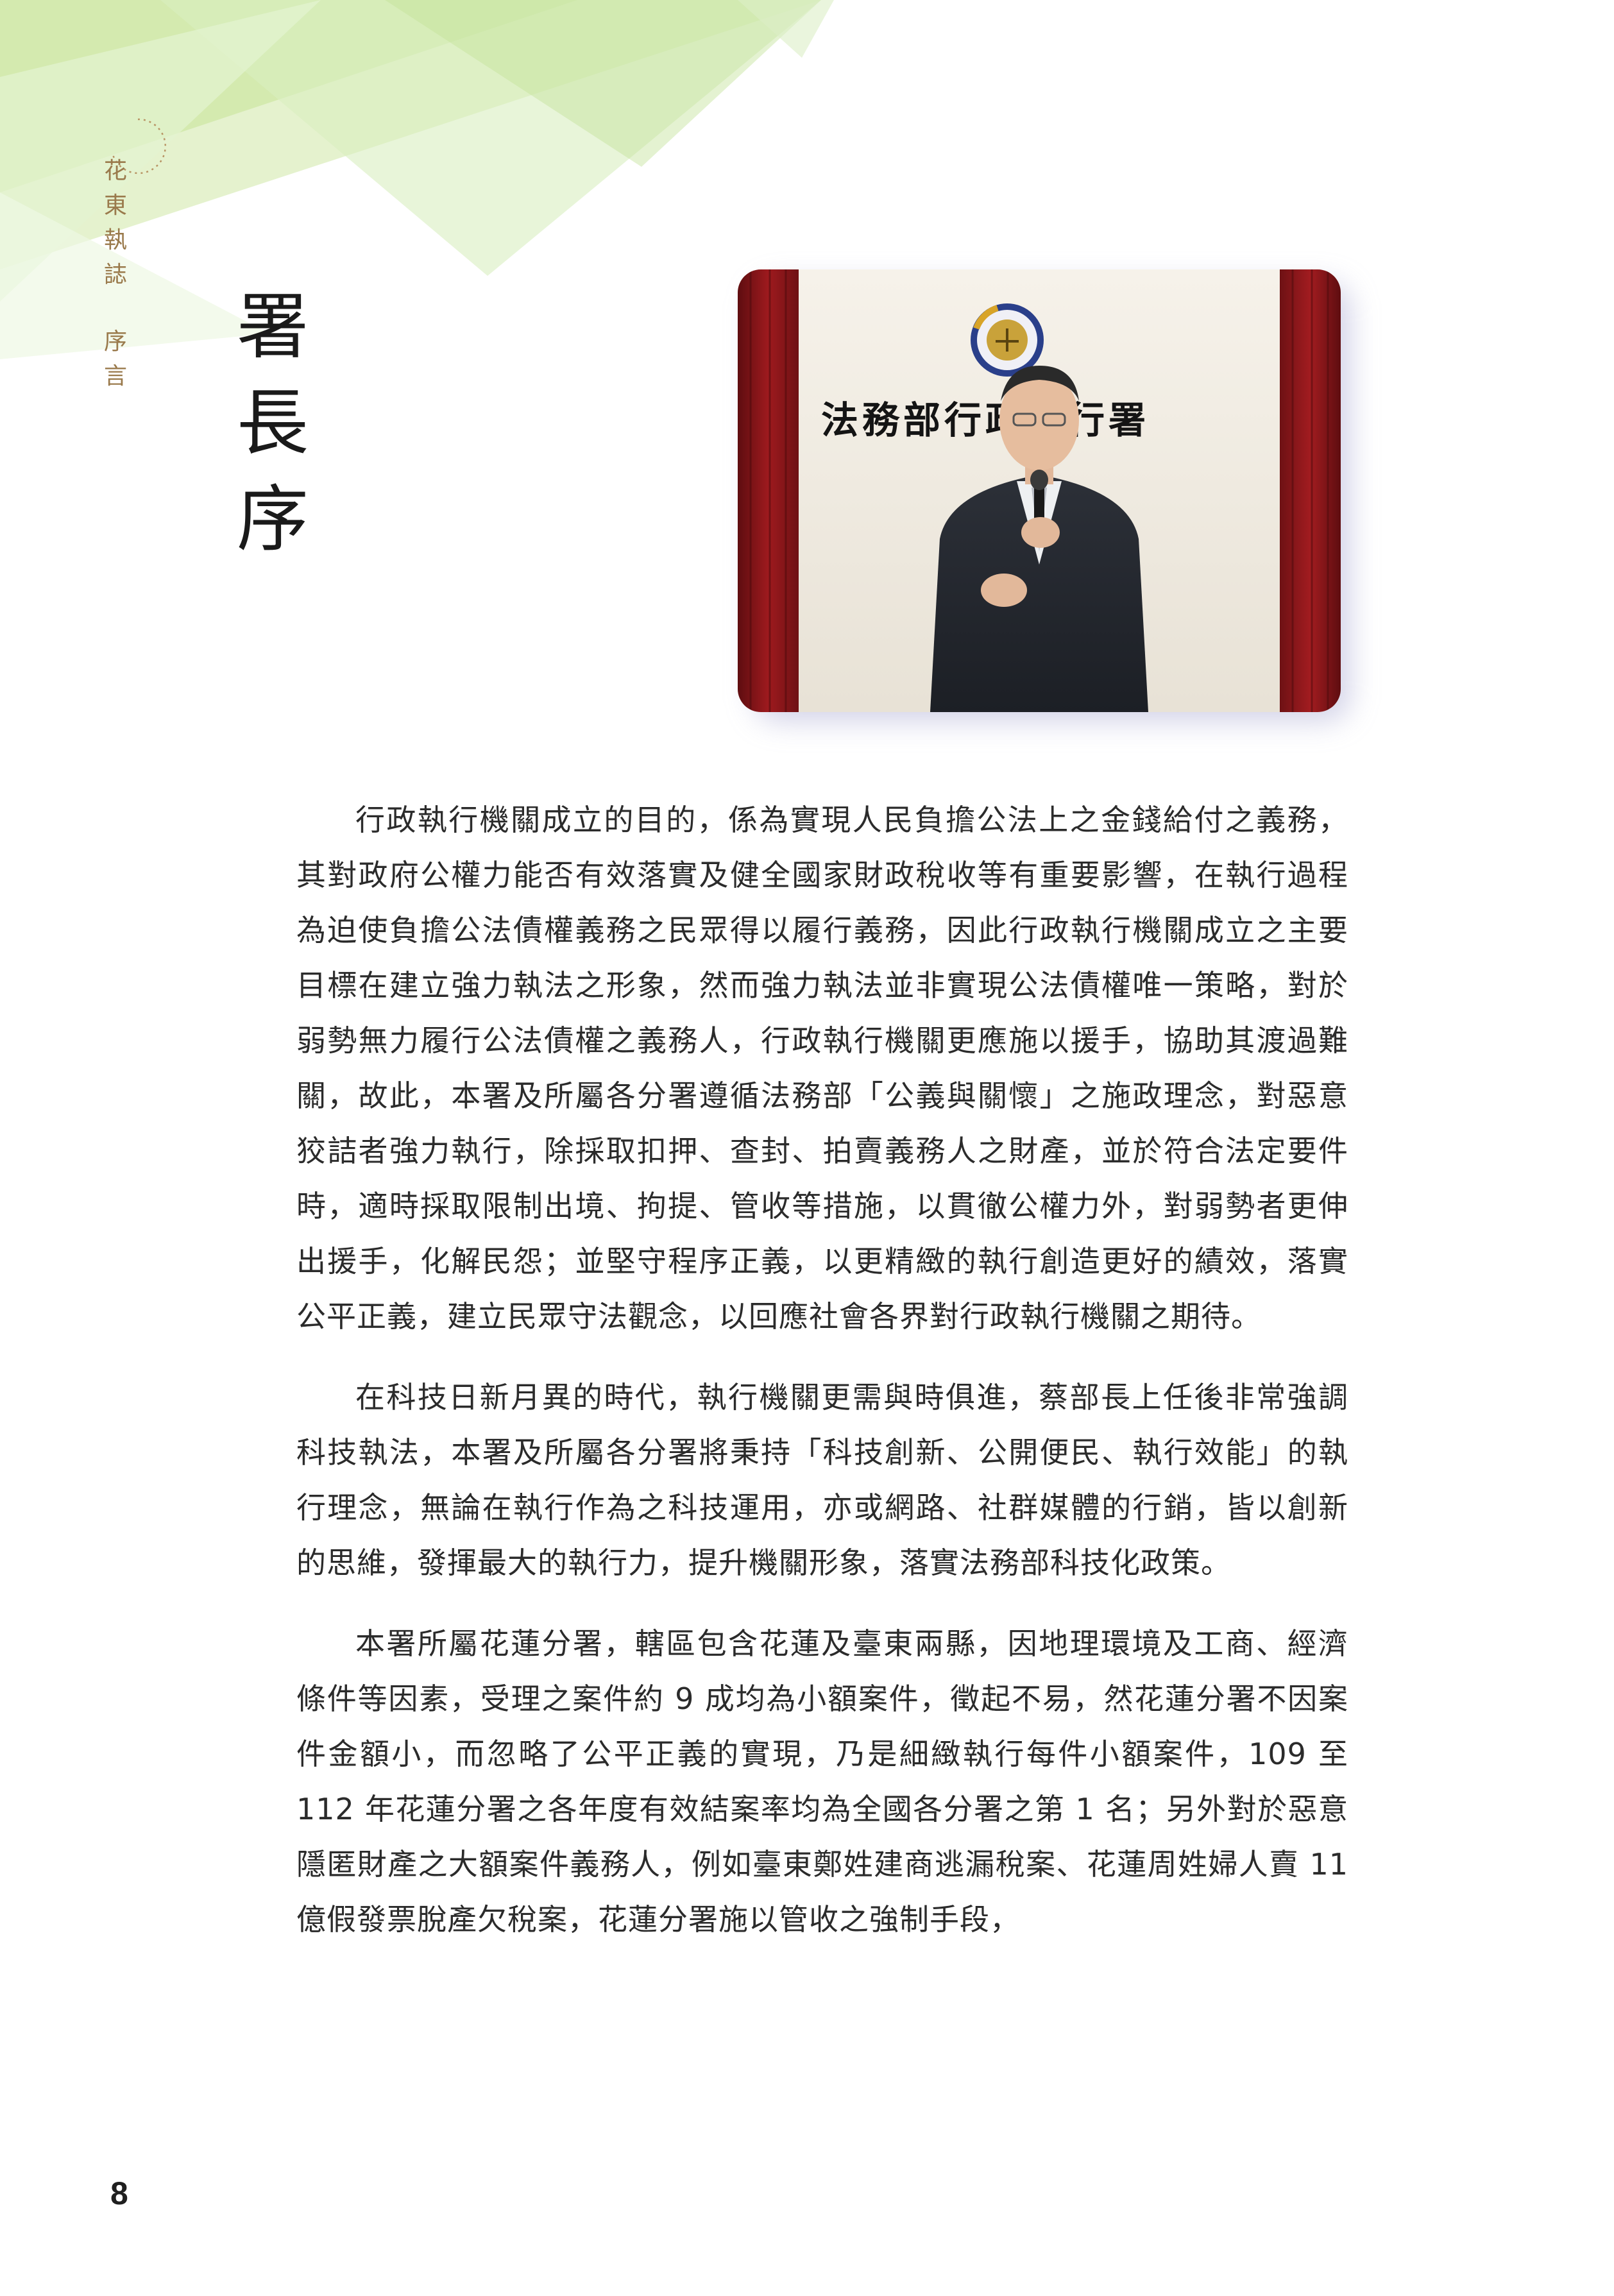 This screenshot has width=1614, height=2296. I want to click on title-char: 署, so click(273, 327).